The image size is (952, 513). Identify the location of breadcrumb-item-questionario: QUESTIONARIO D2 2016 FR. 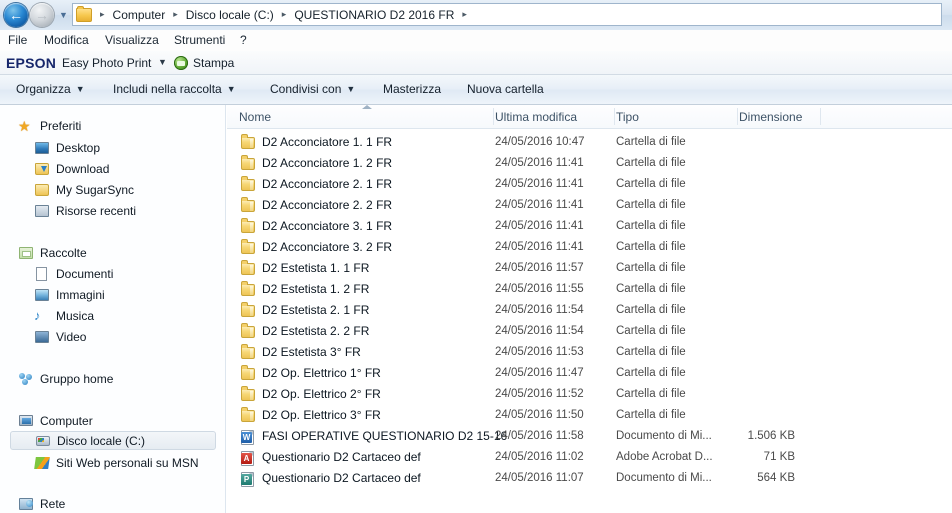
(374, 15).